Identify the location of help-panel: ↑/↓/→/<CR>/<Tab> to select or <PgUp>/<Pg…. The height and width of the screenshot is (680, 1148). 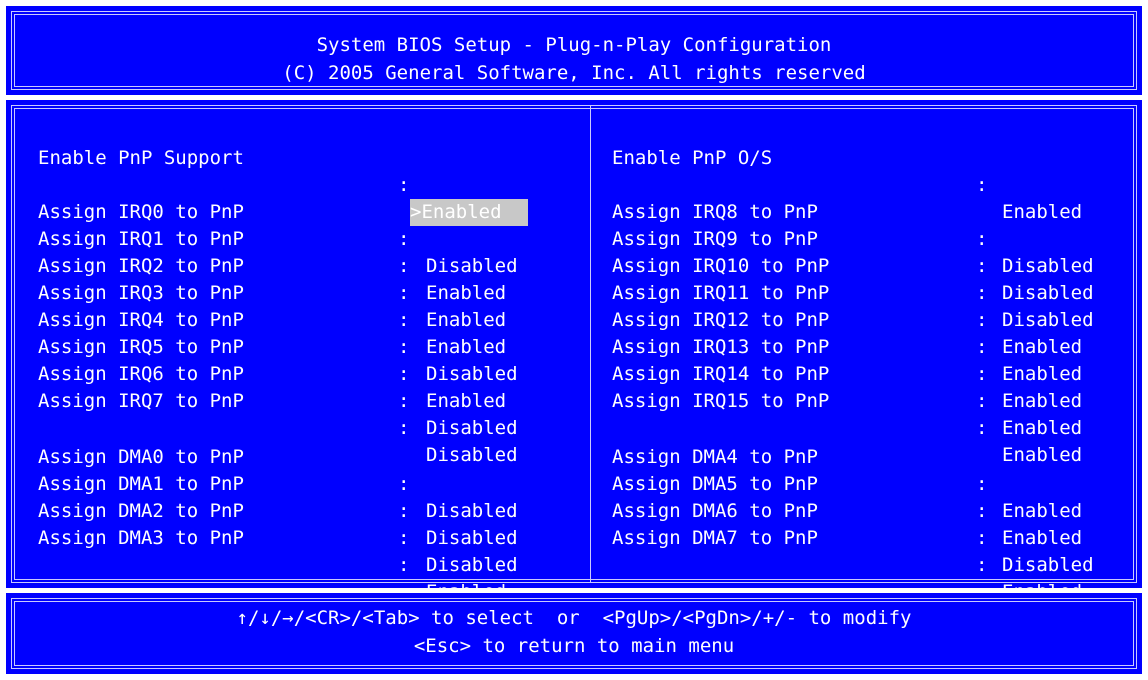
(574, 633).